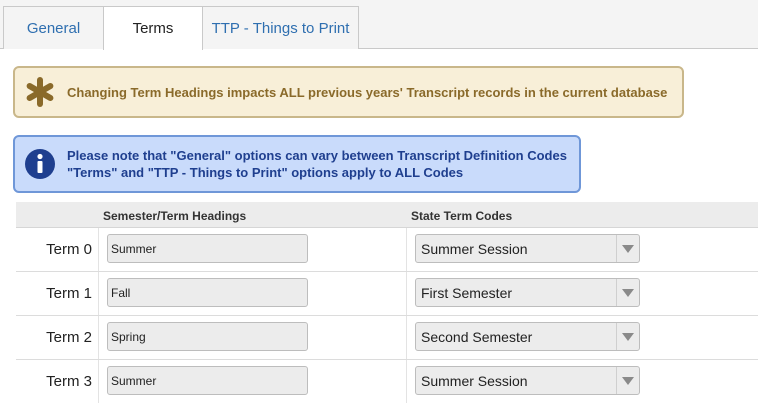 The width and height of the screenshot is (758, 403). I want to click on tab-bar: General Terms TTP - Things to Print, so click(379, 25).